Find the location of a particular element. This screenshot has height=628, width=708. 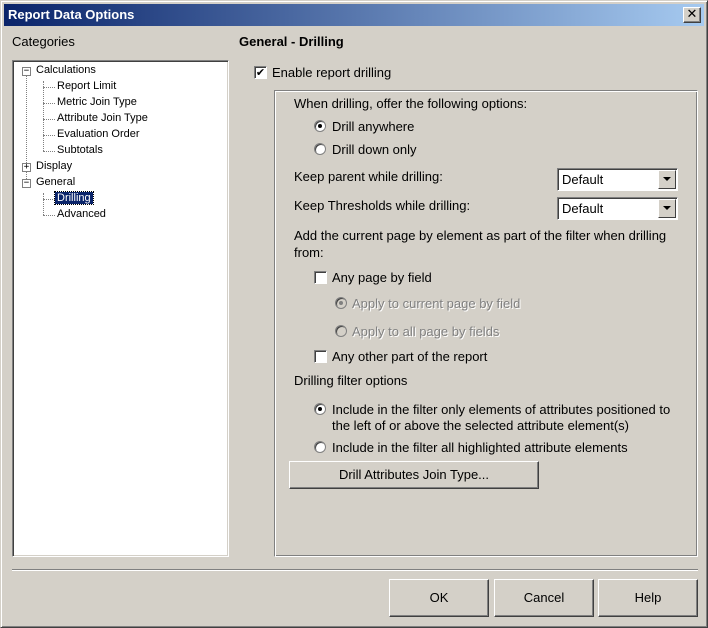

expand-display-icon: + is located at coordinates (26, 167).